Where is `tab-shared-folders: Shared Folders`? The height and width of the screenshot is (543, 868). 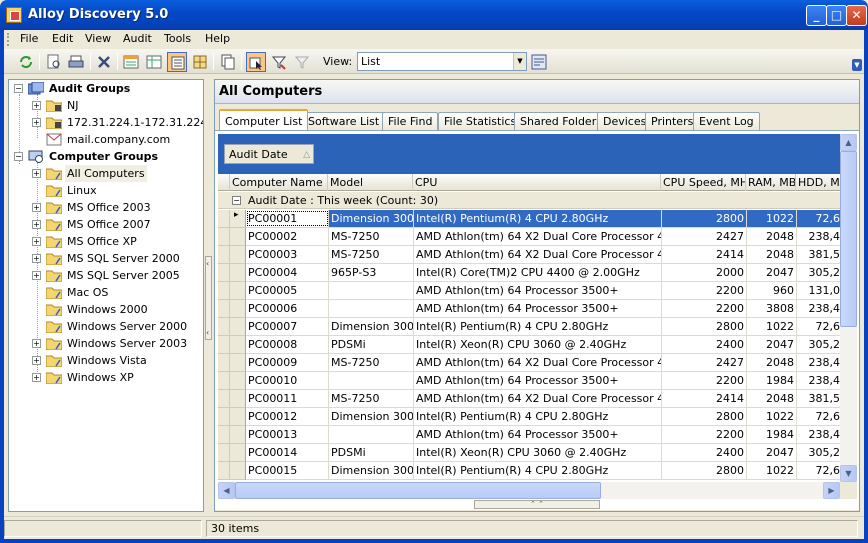
tab-shared-folders: Shared Folders is located at coordinates (561, 121).